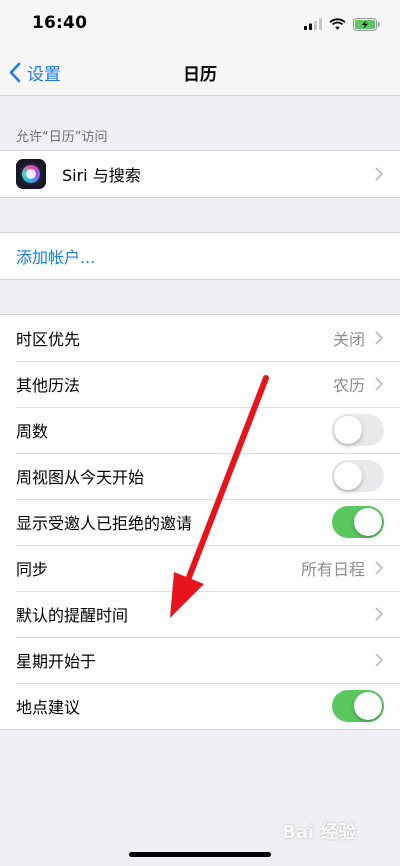 This screenshot has width=400, height=866. I want to click on default-alert-times-label: 默认的提醒时间, so click(72, 615).